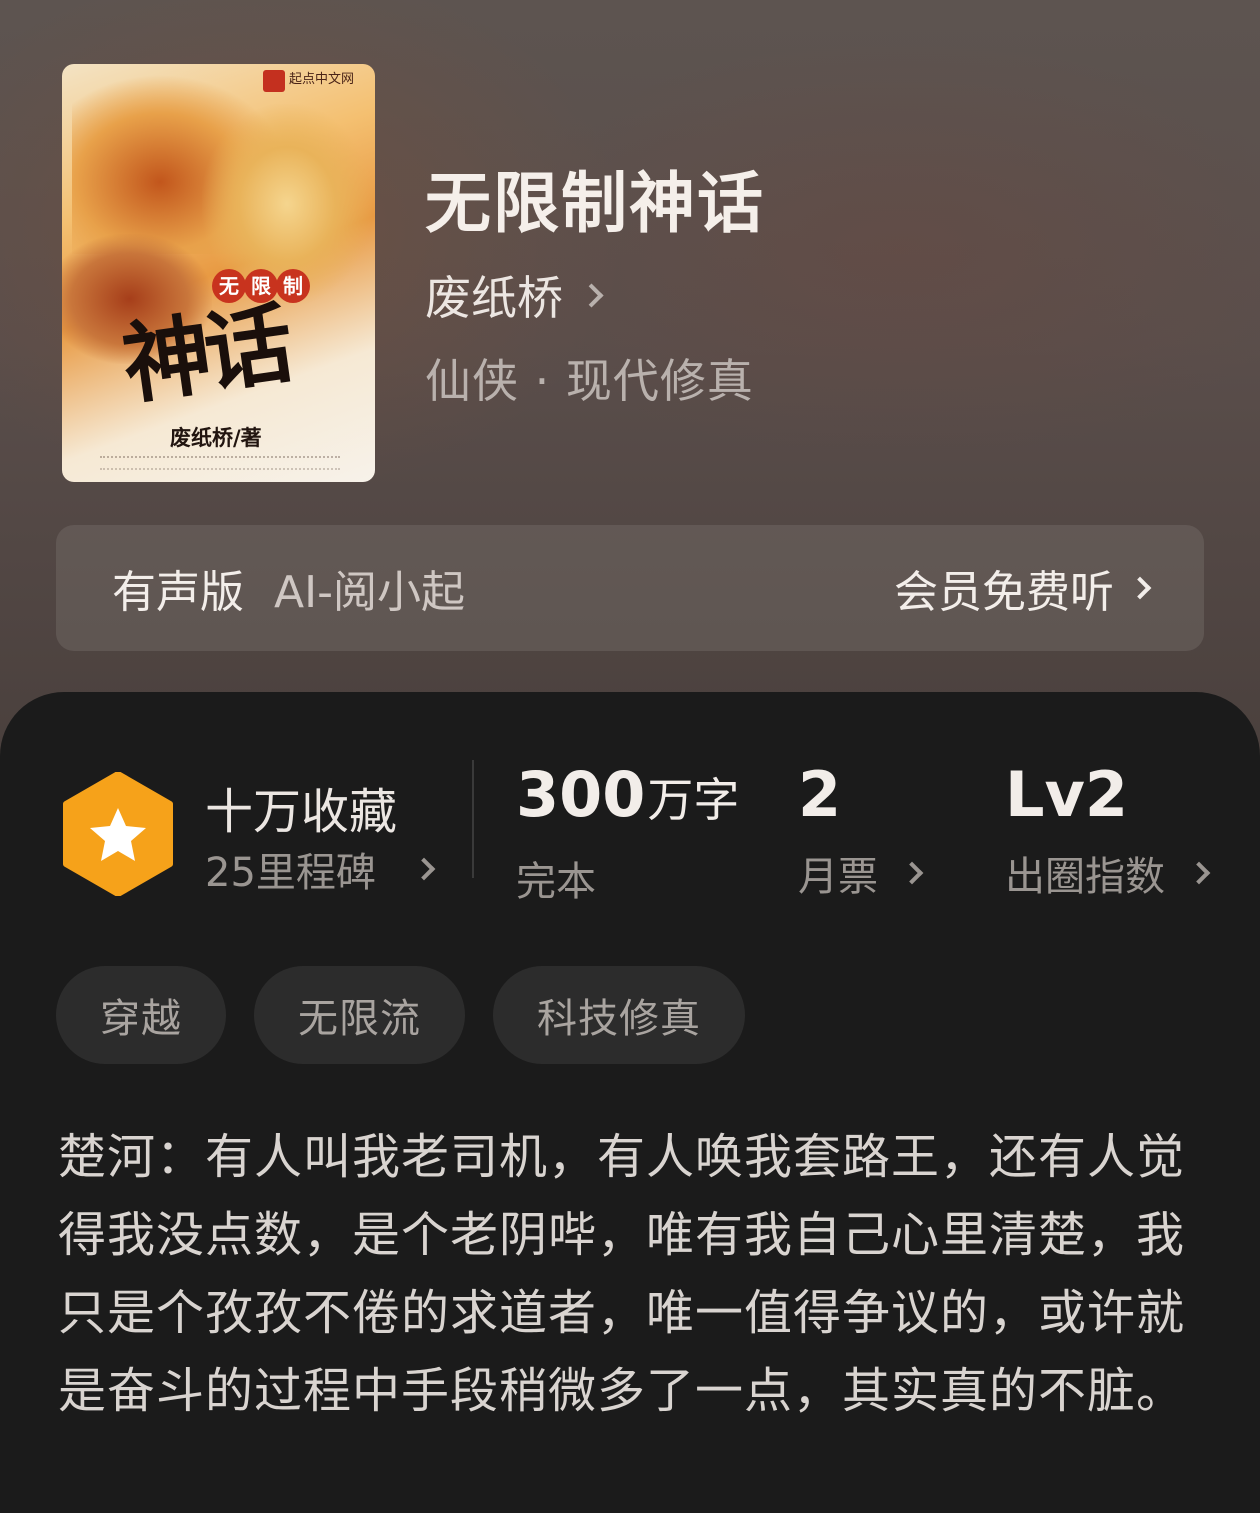  What do you see at coordinates (369, 592) in the screenshot?
I see `audiobook-voice: AI-阅小起` at bounding box center [369, 592].